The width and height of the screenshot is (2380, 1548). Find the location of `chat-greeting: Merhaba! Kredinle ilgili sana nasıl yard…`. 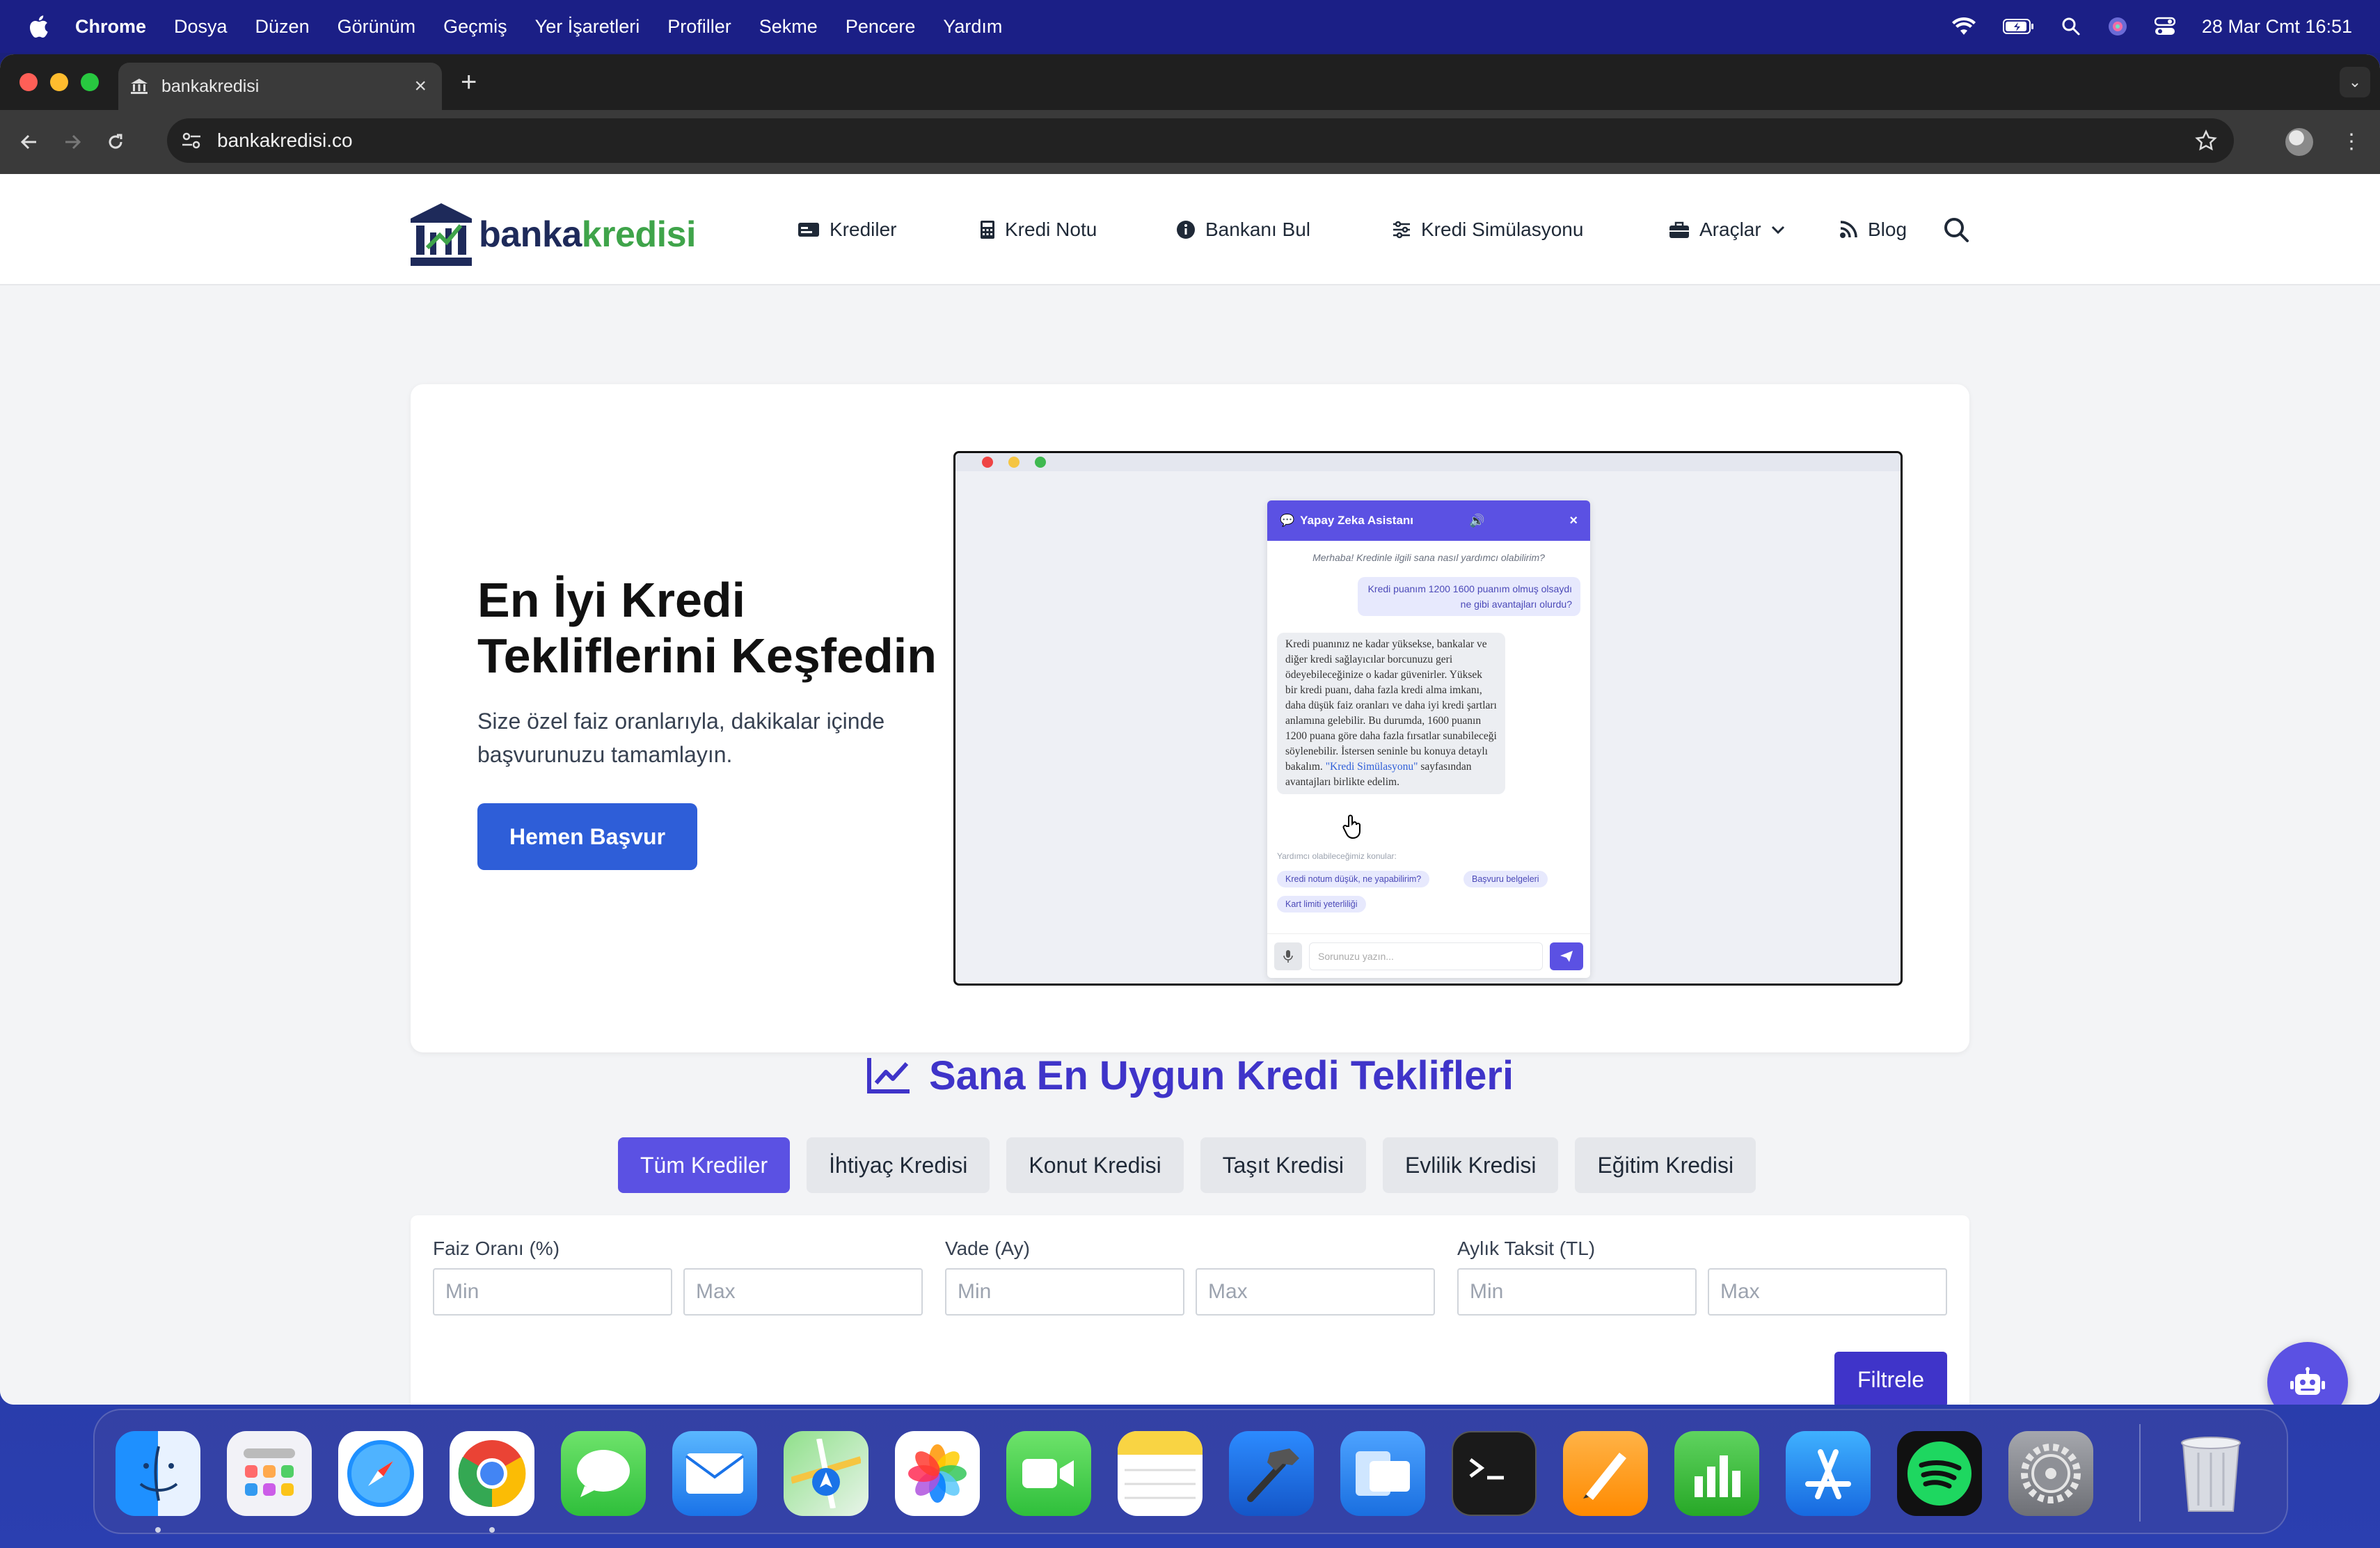

chat-greeting: Merhaba! Kredinle ilgili sana nasıl yard… is located at coordinates (1429, 557).